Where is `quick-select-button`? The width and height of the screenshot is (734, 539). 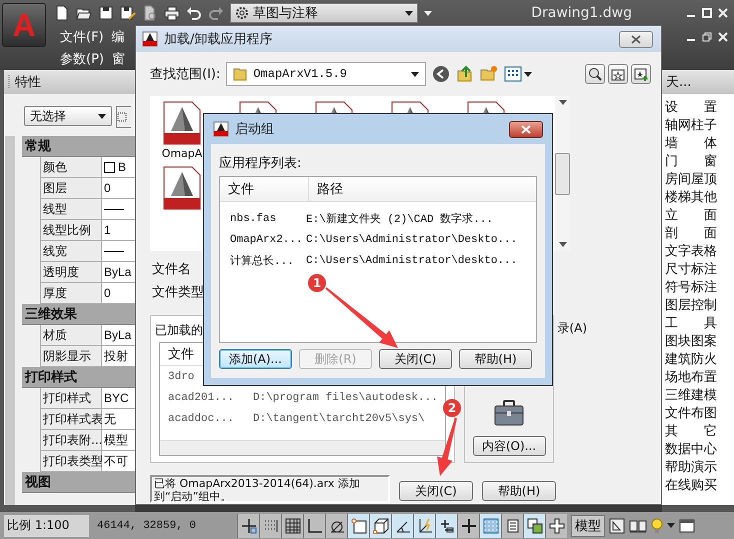 quick-select-button is located at coordinates (123, 117).